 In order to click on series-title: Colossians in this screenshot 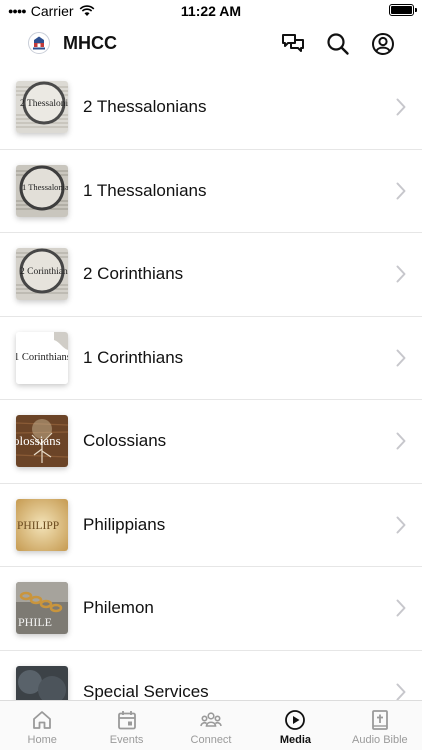, I will do `click(125, 440)`.